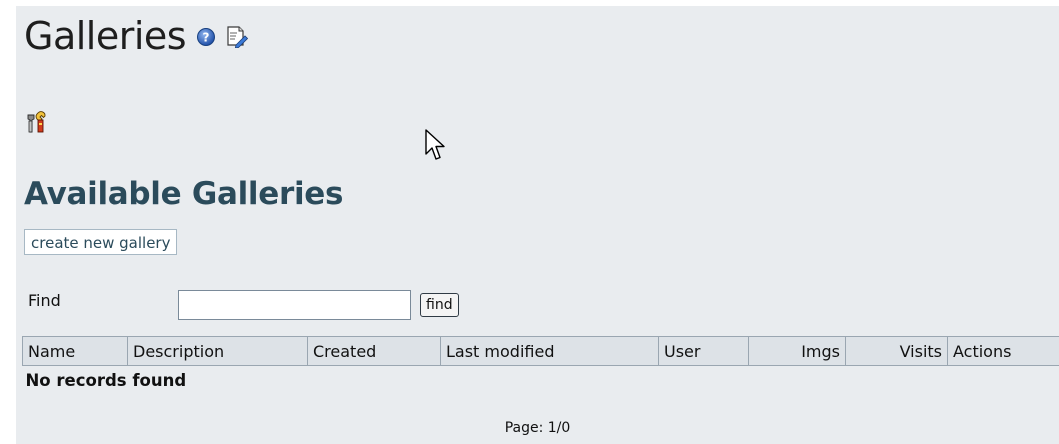 This screenshot has height=444, width=1059. I want to click on create-gallery-button: create new gallery, so click(101, 242).